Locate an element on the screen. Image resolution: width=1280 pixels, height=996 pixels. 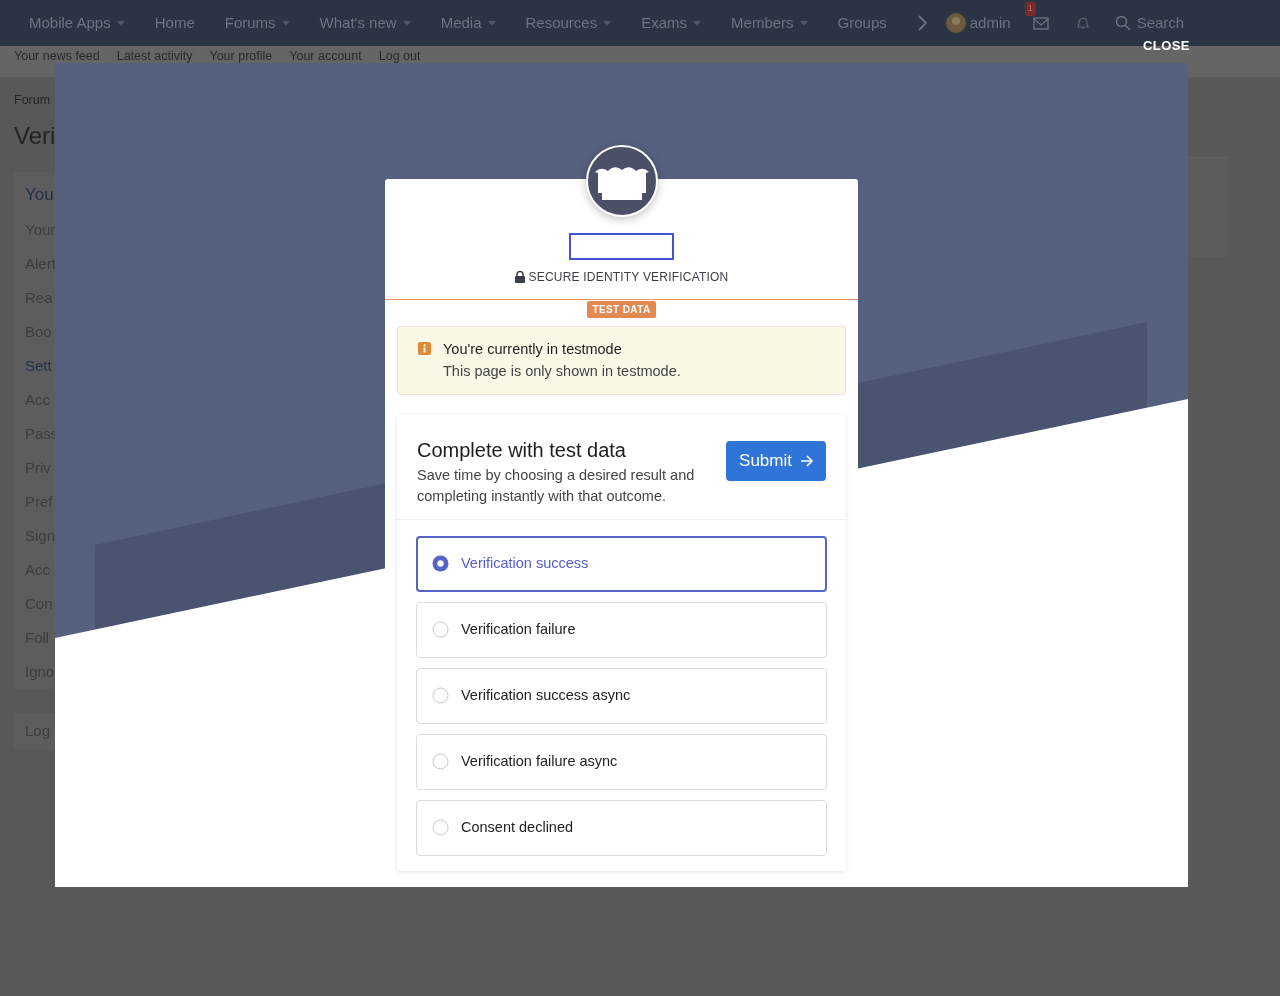
avatar-icon is located at coordinates (955, 23).